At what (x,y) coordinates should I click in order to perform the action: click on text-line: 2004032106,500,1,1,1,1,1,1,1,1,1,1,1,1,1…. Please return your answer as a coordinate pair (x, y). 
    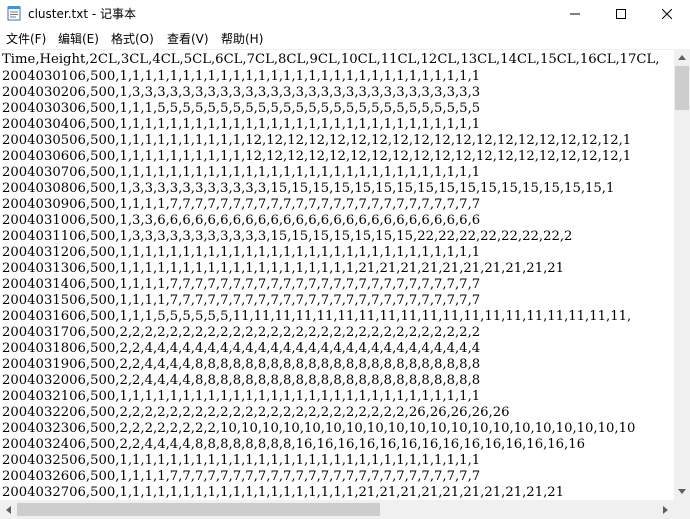
    Looking at the image, I should click on (241, 396).